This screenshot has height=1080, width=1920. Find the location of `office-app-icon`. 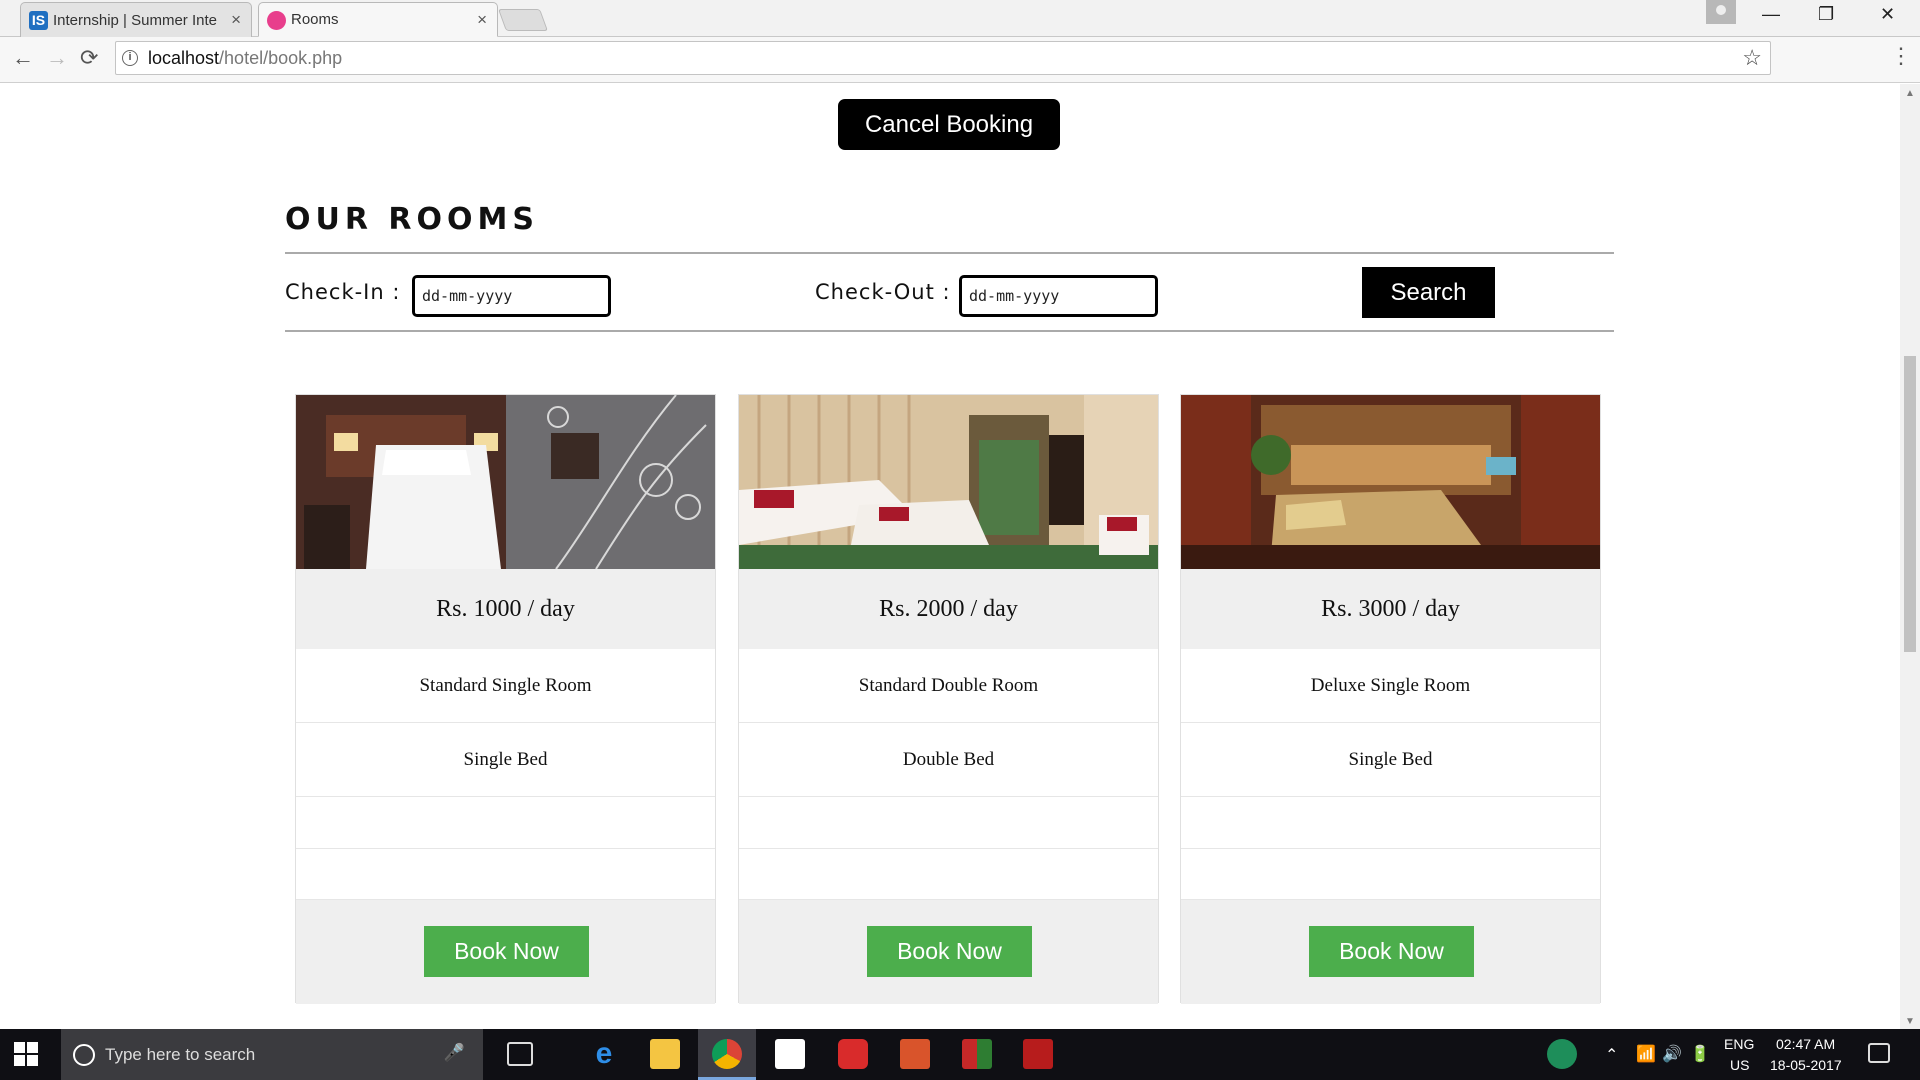

office-app-icon is located at coordinates (977, 1054).